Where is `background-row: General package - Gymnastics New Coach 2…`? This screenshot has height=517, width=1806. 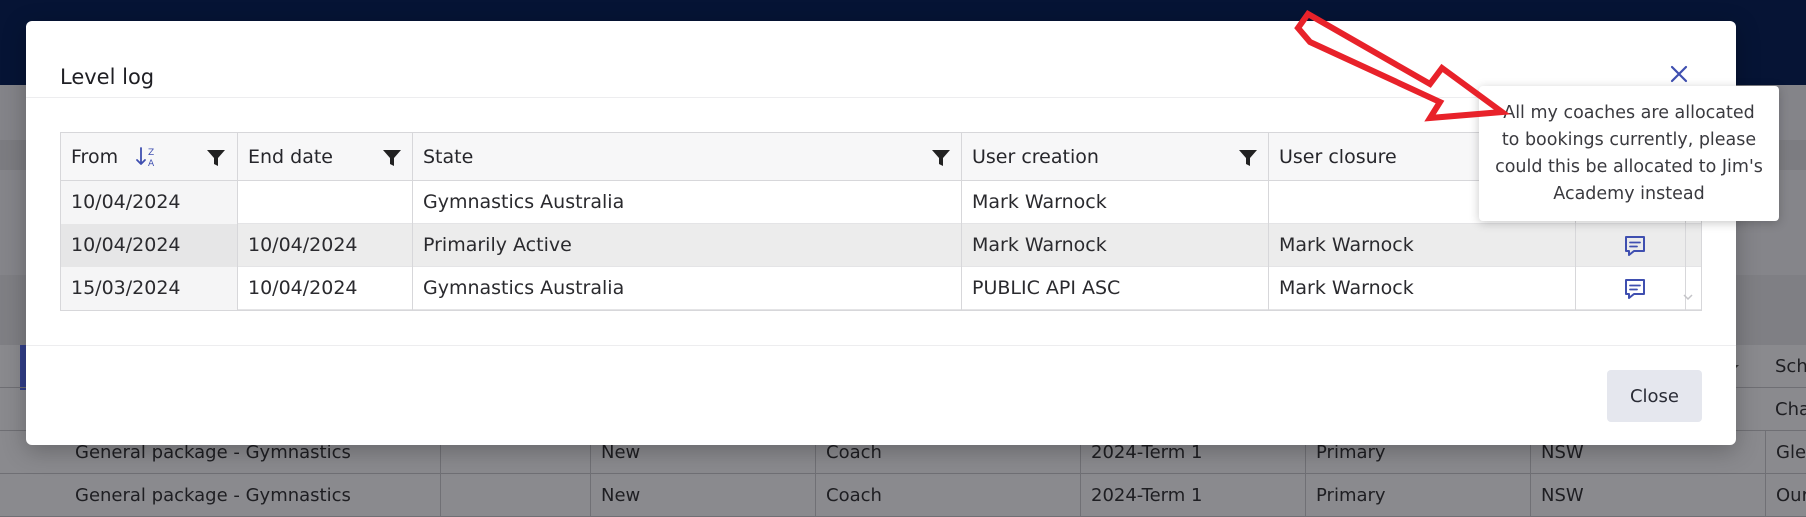
background-row: General package - Gymnastics New Coach 2… is located at coordinates (903, 495).